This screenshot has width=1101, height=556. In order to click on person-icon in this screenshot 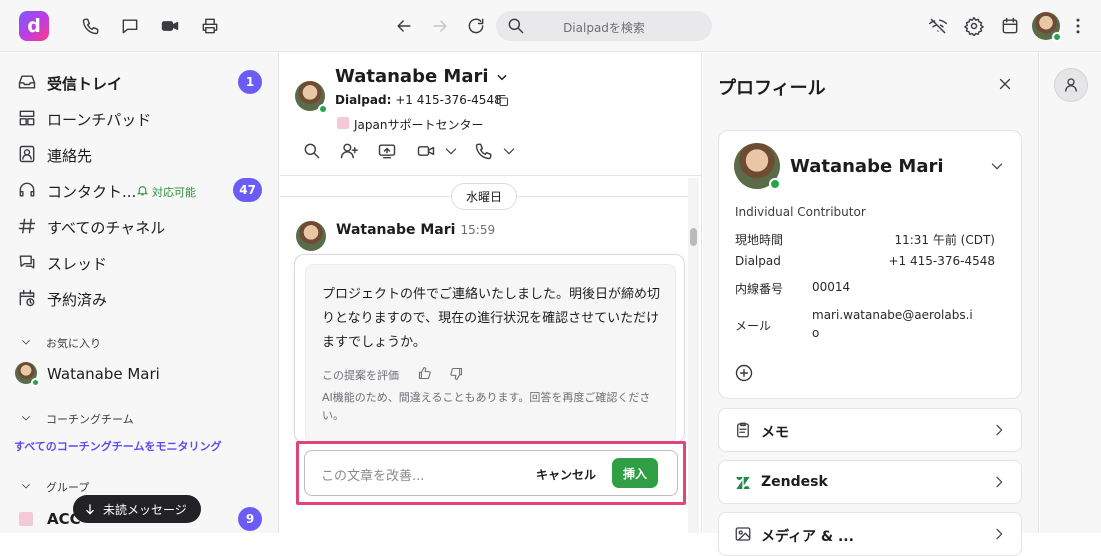, I will do `click(1071, 85)`.